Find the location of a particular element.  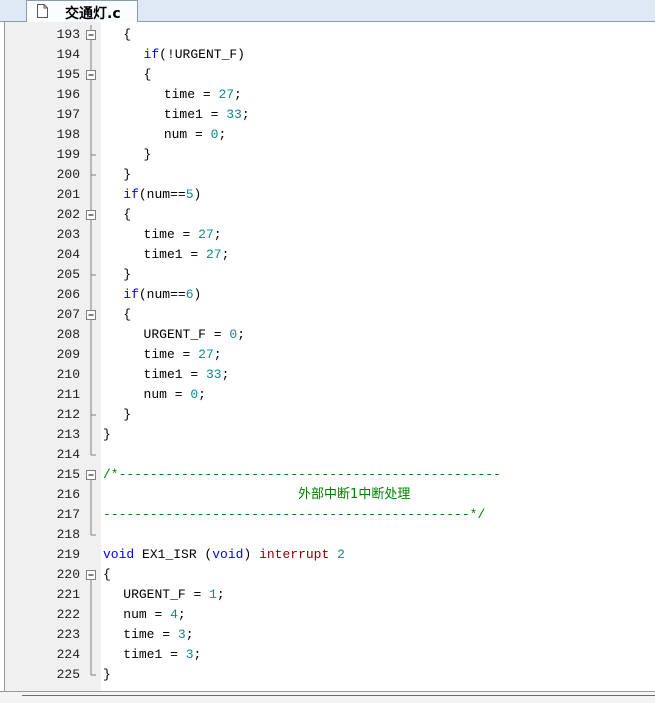

code-line: 207 { is located at coordinates (327, 315).